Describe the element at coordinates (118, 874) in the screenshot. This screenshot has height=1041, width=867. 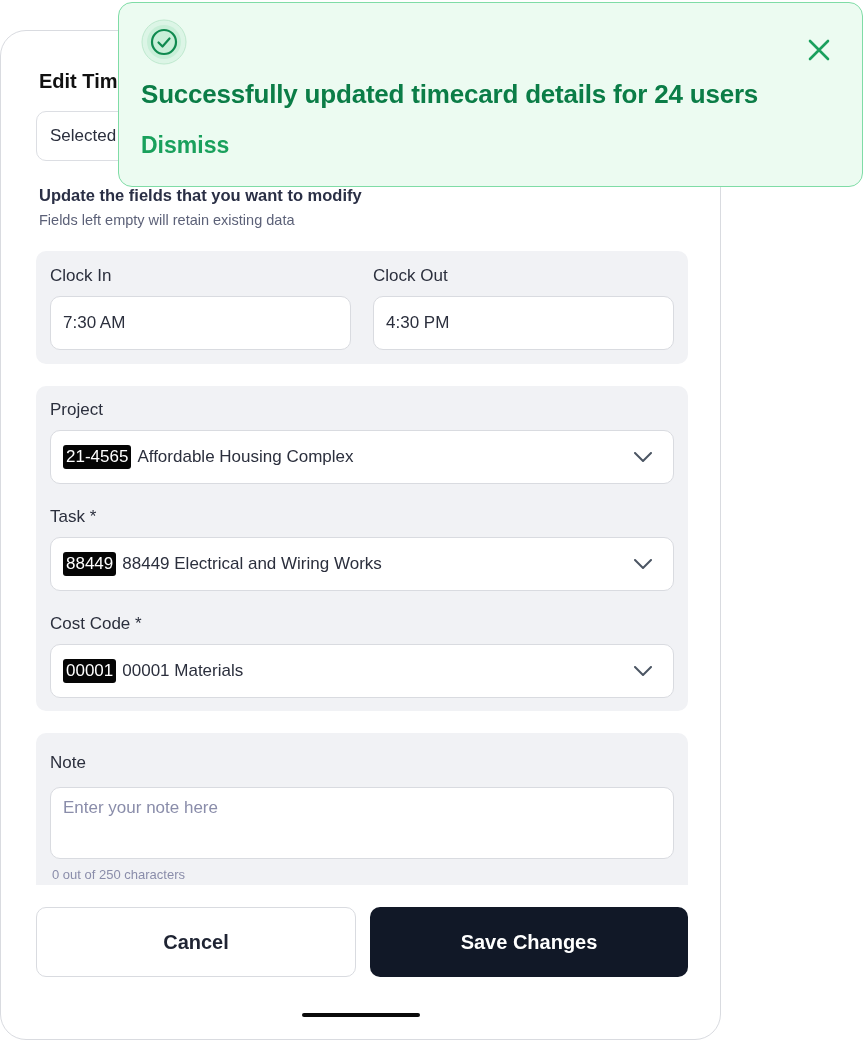
I see `character-counter: 0 out of 250 characters` at that location.